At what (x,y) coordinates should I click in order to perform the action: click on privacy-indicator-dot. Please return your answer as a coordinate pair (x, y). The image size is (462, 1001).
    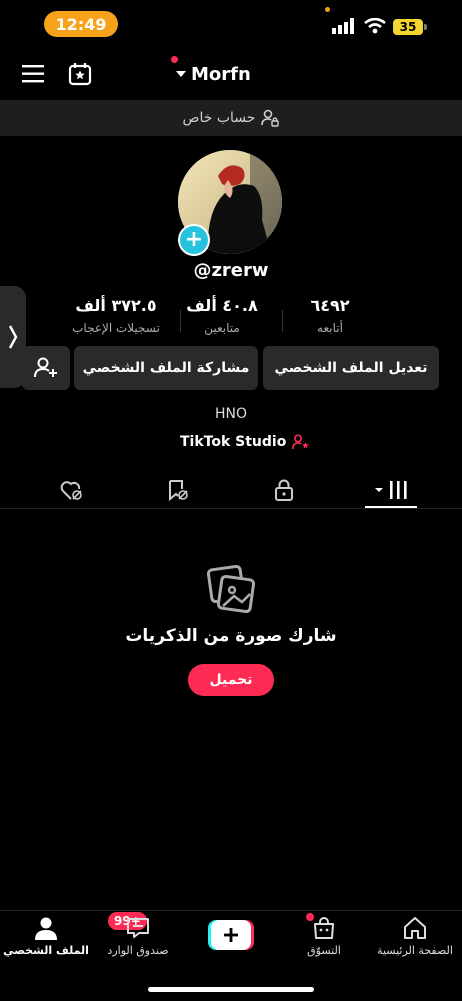
    Looking at the image, I should click on (327, 9).